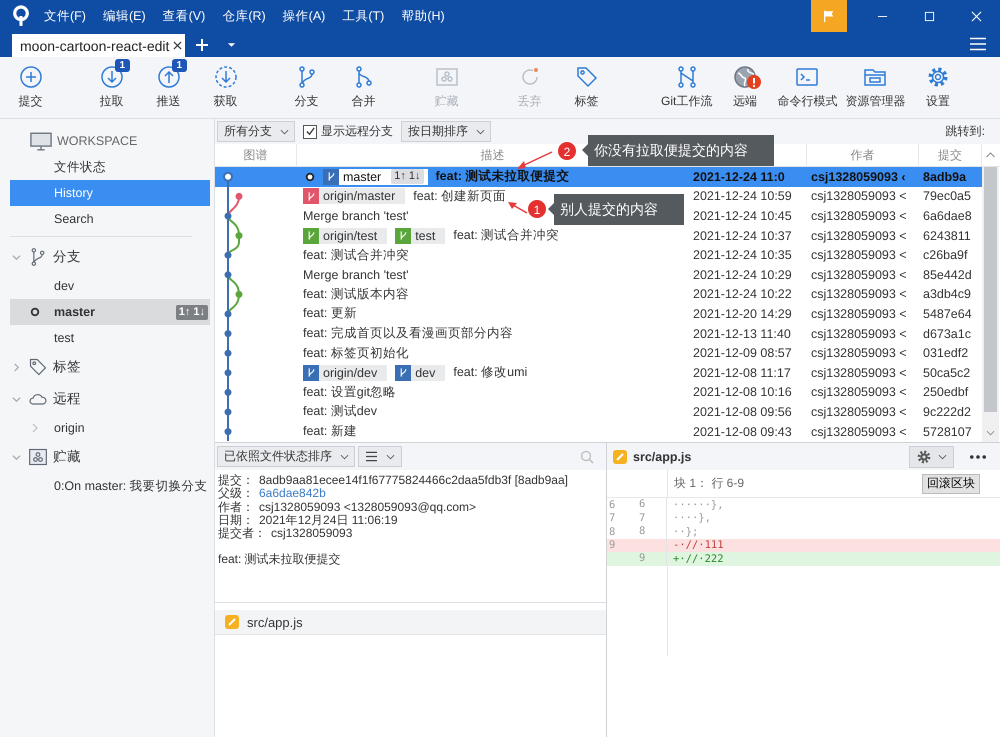  Describe the element at coordinates (356, 353) in the screenshot. I see `commit-message: feat: 标签页初始化` at that location.